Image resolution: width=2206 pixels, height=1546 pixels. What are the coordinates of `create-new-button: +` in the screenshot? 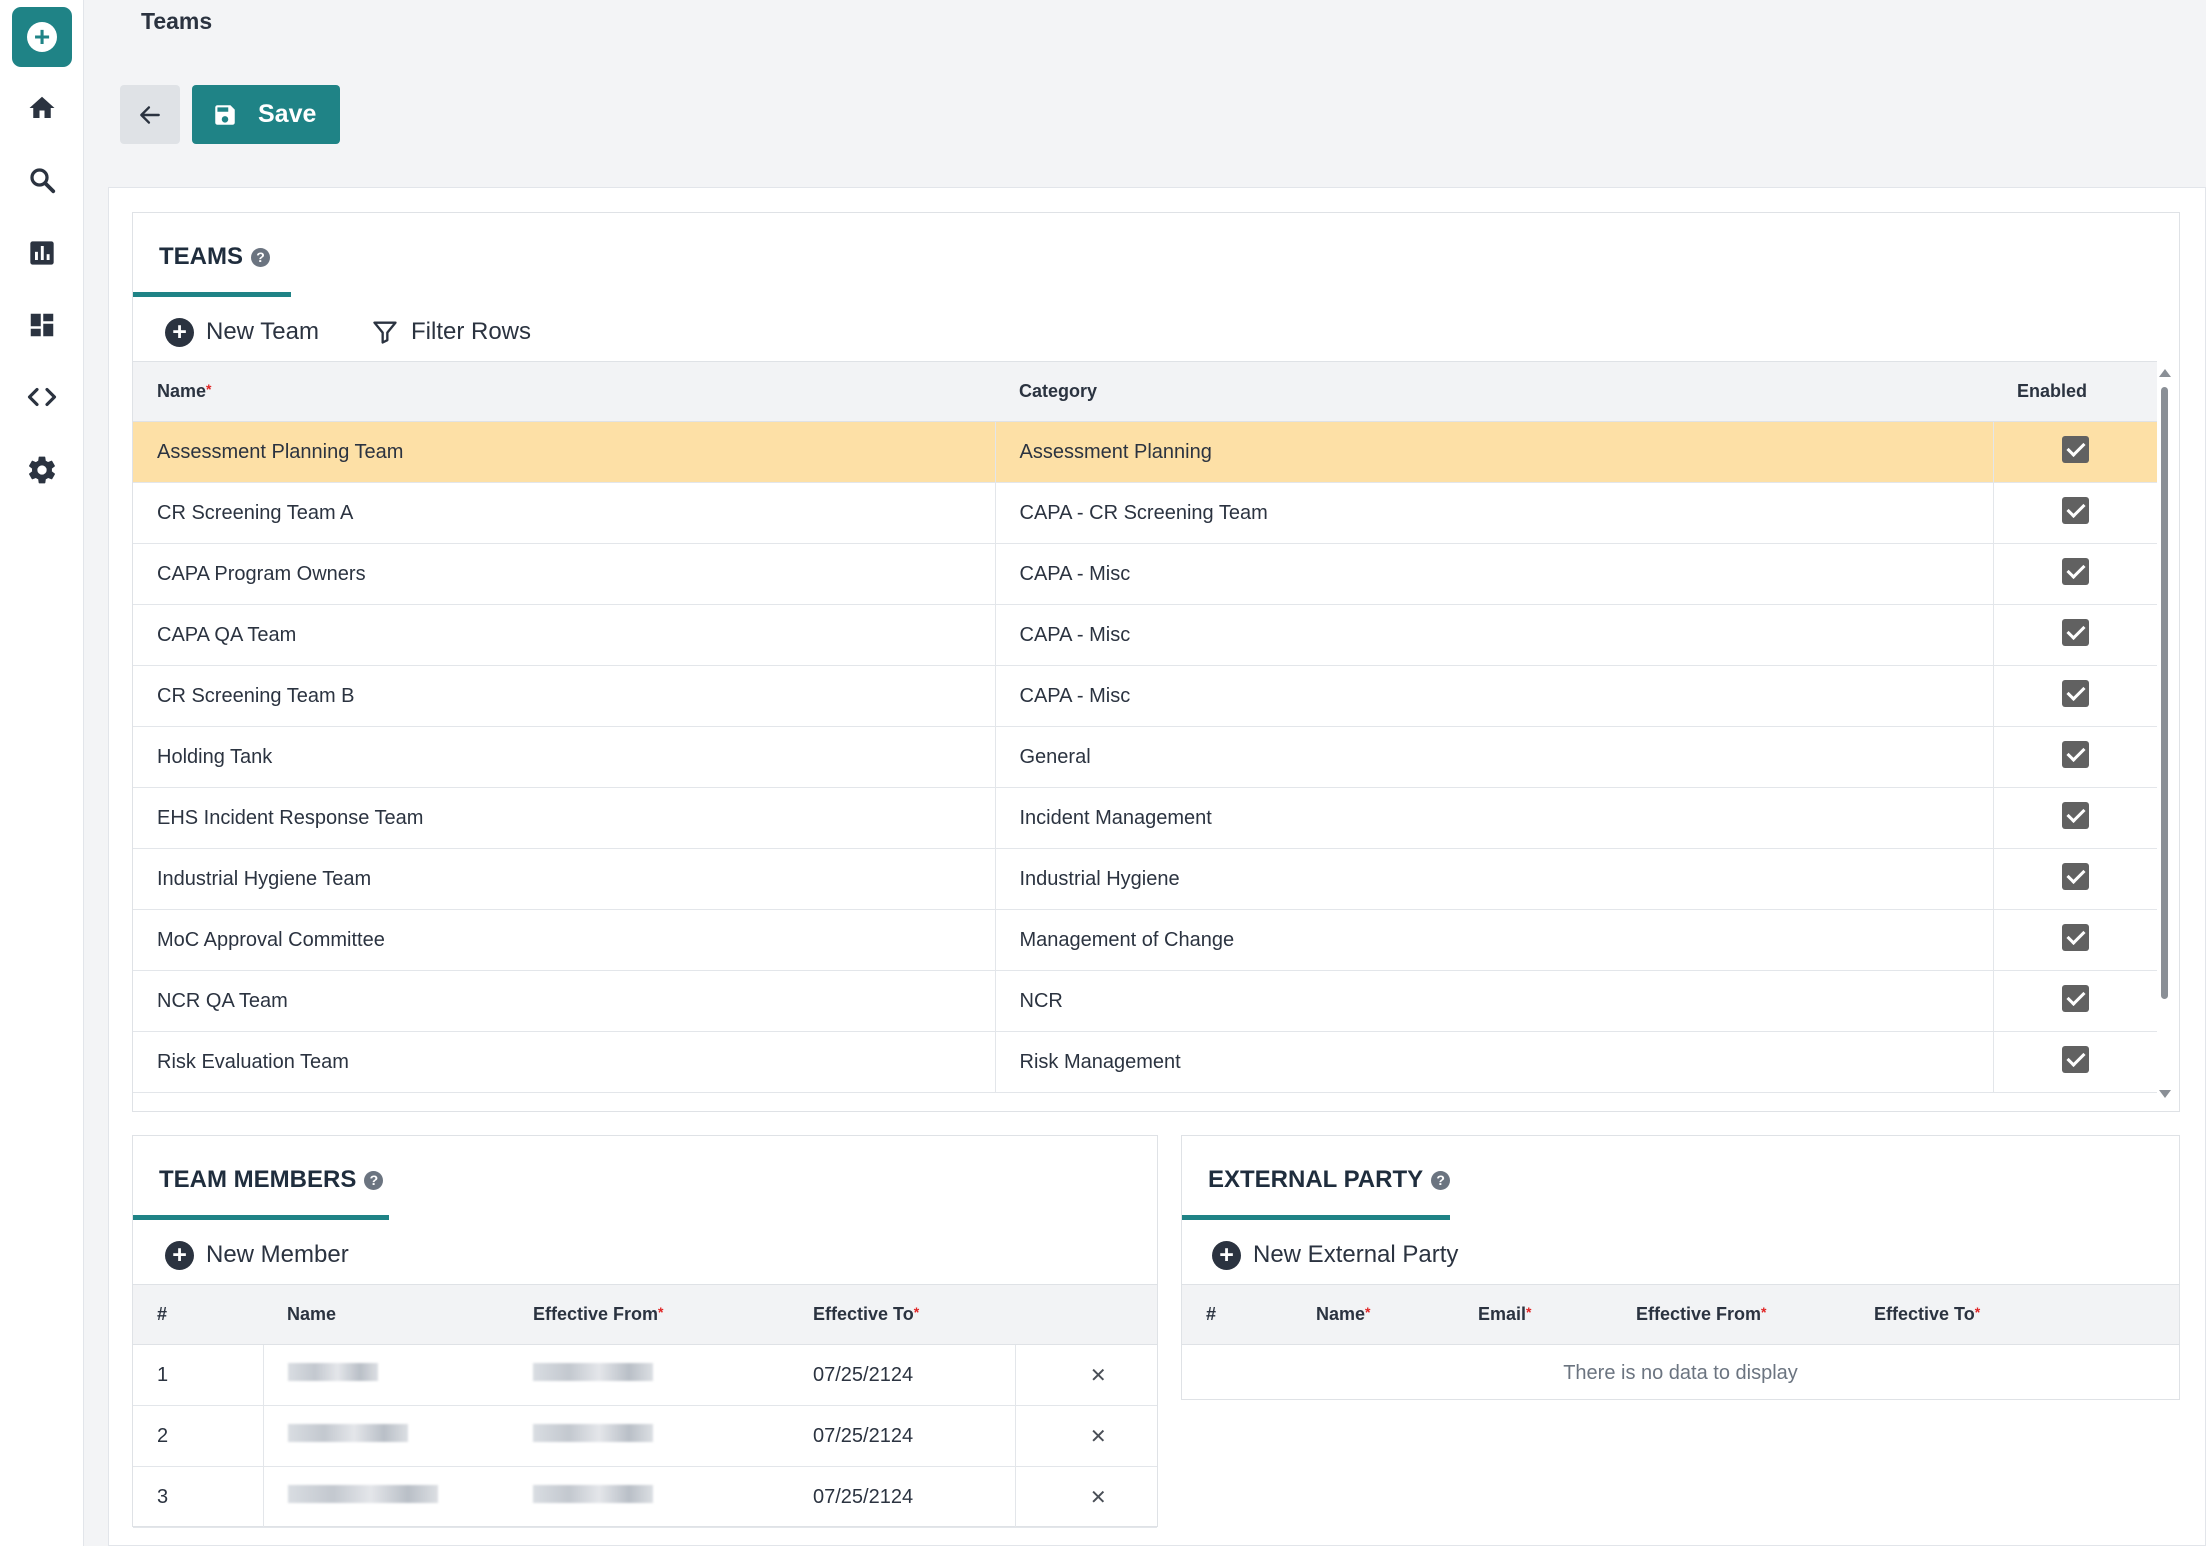 It's located at (42, 37).